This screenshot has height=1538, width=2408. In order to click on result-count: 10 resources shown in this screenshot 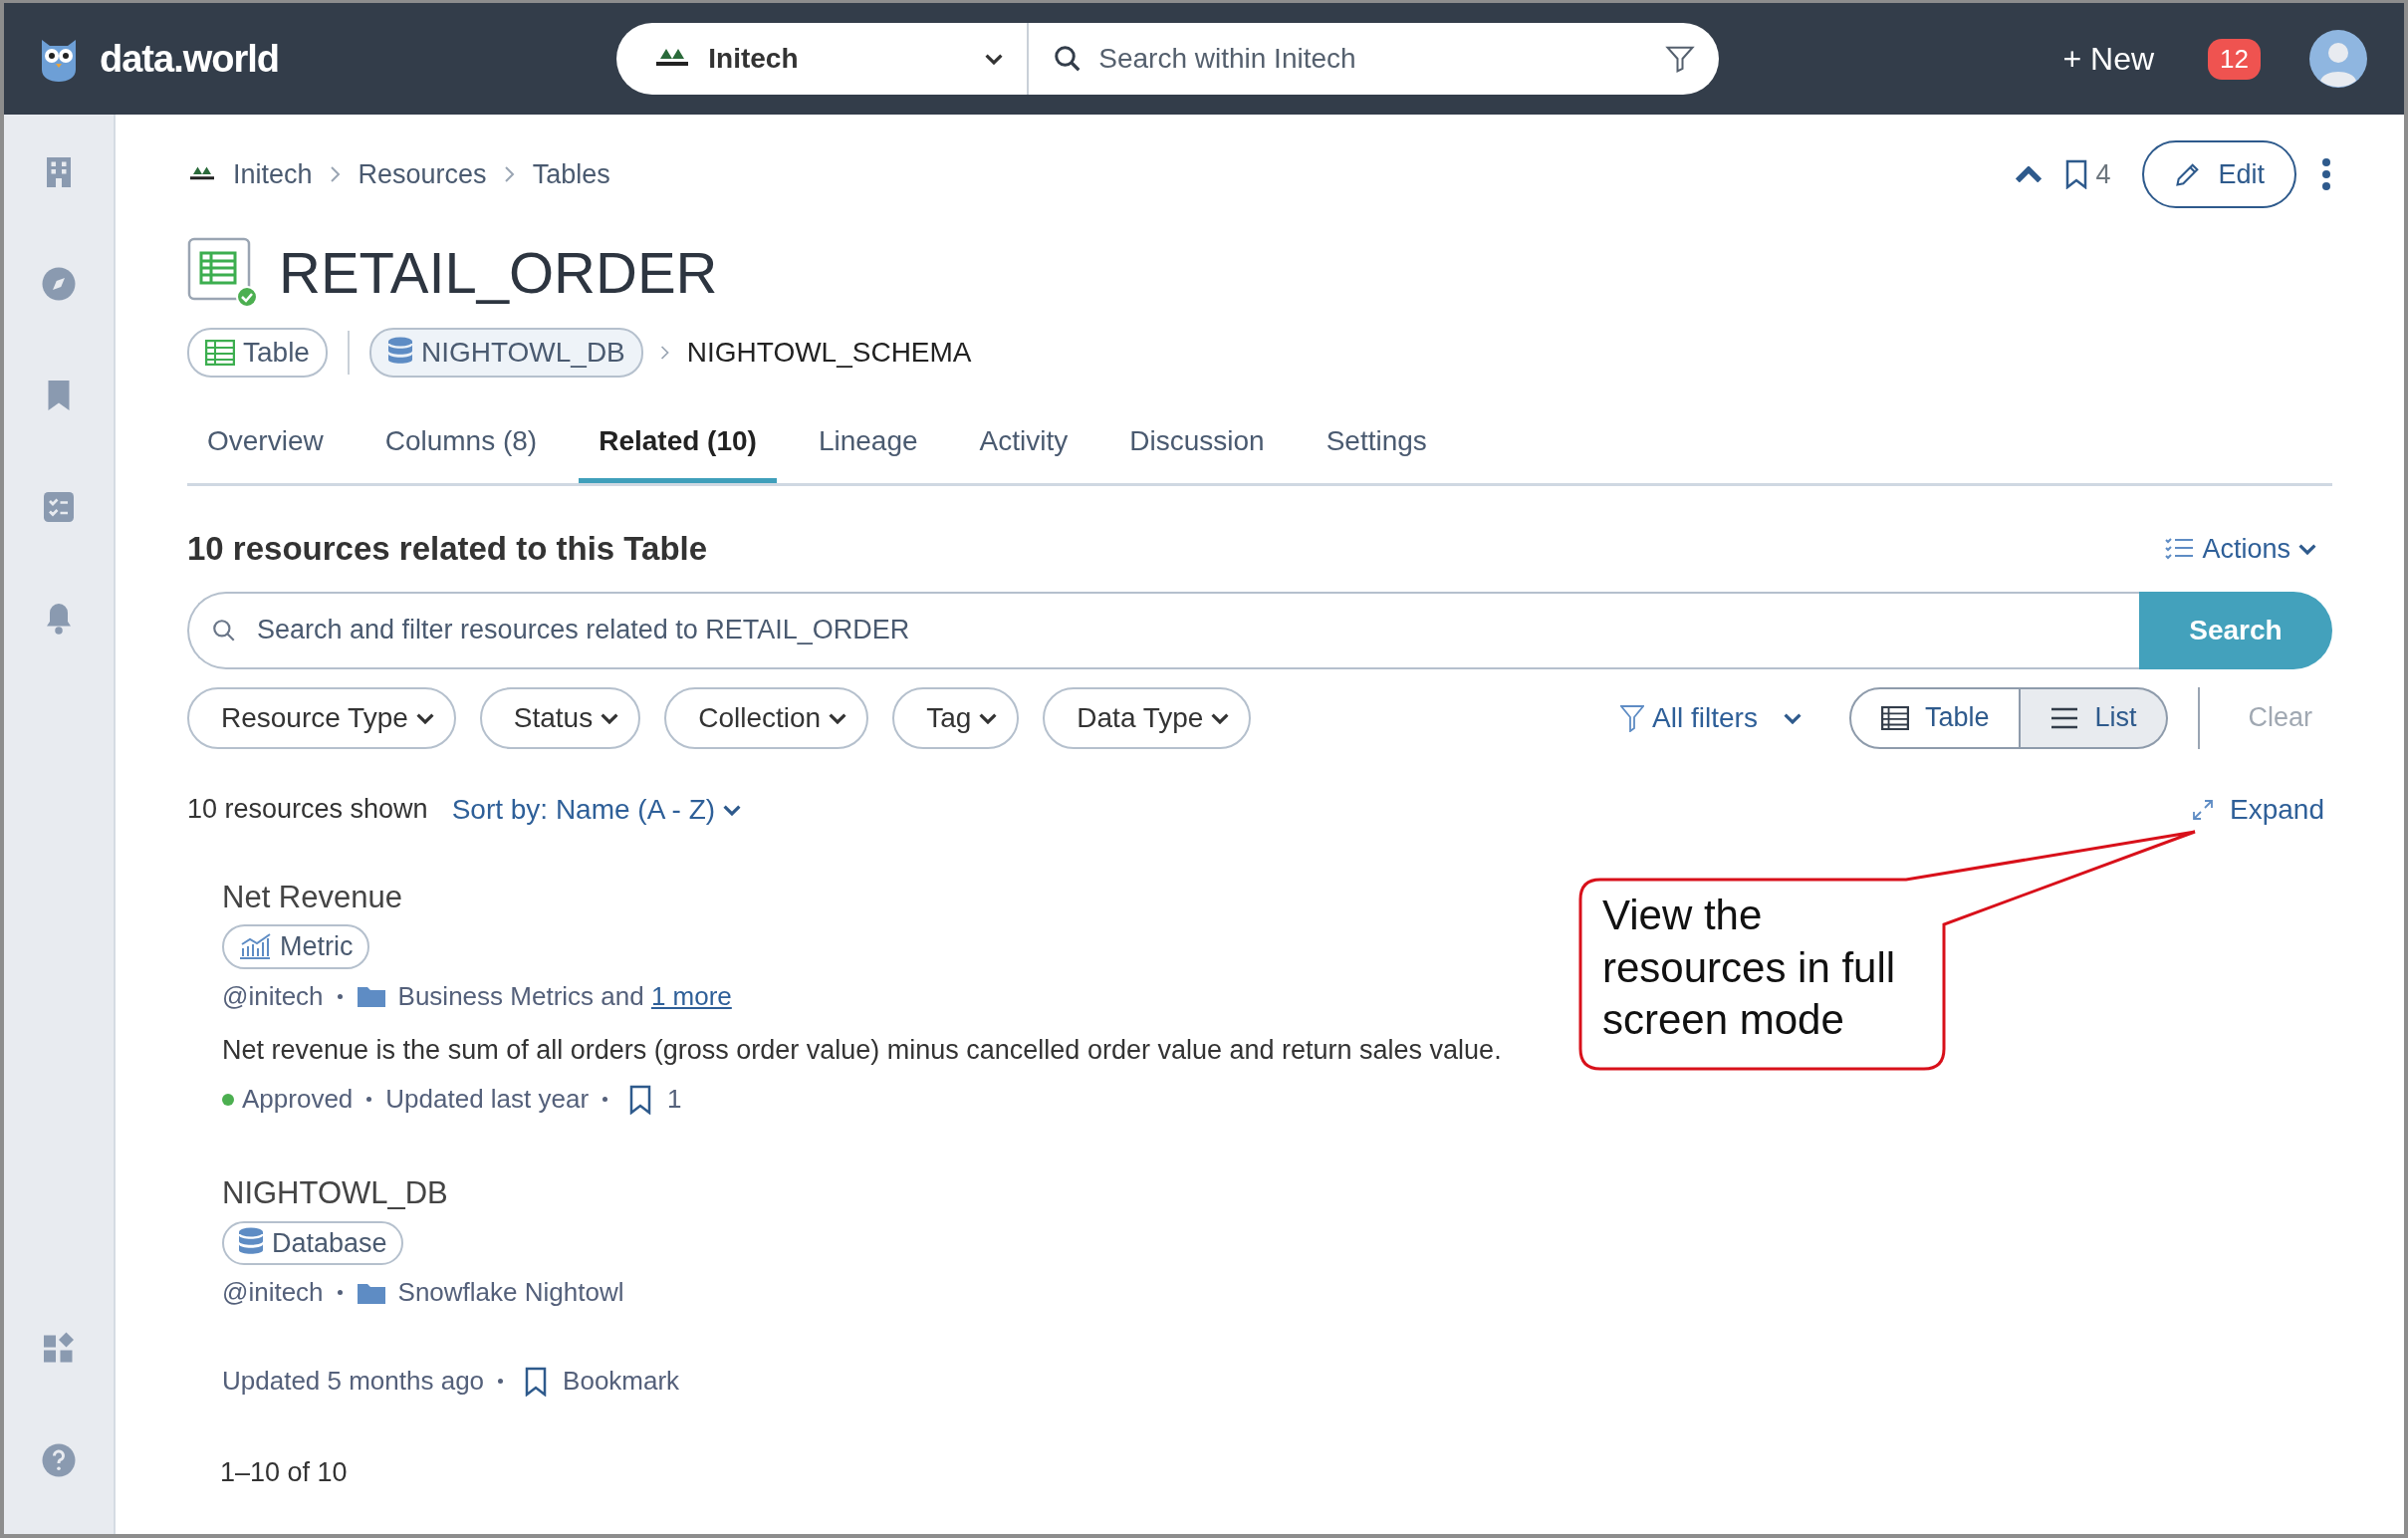, I will do `click(307, 810)`.